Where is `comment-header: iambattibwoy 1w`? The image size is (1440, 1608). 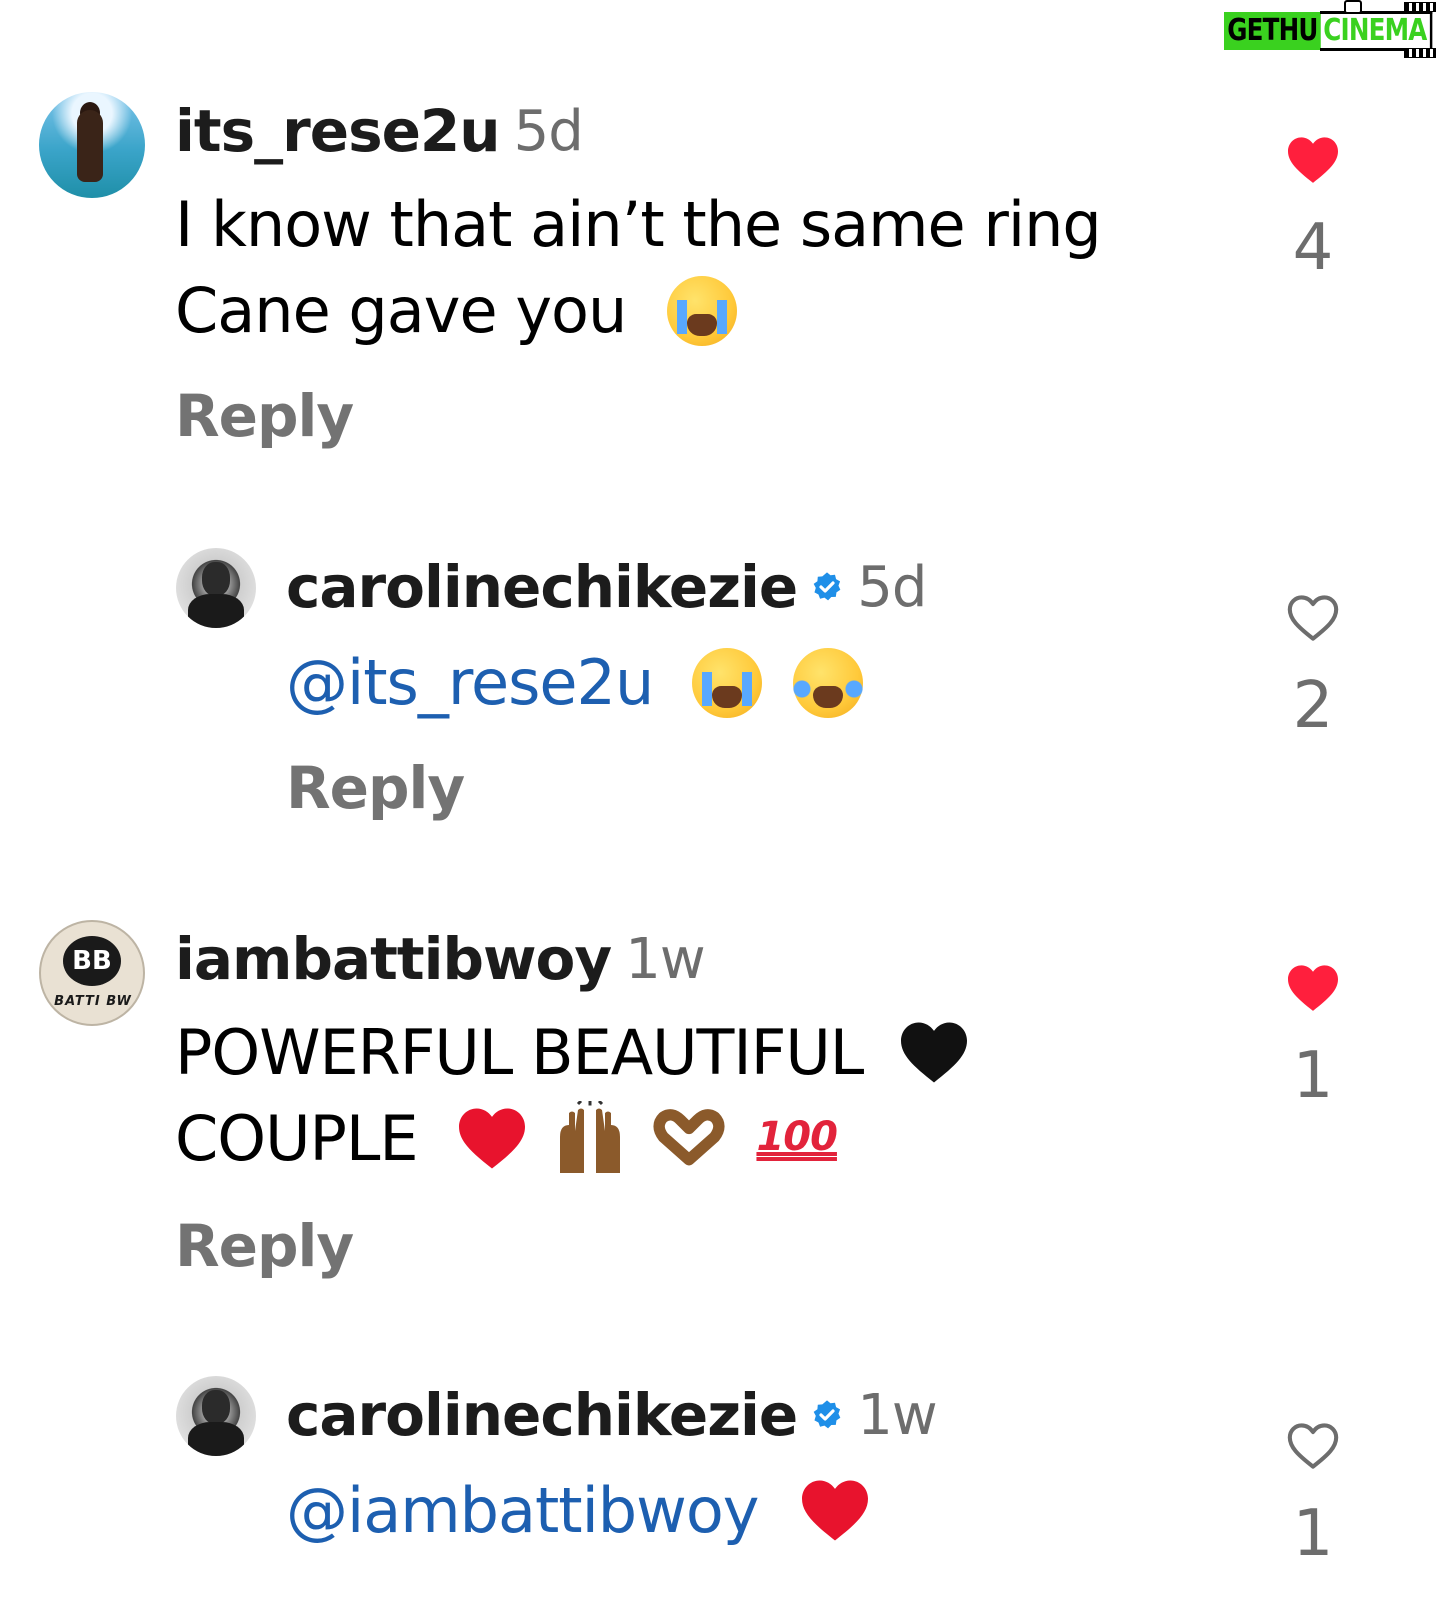
comment-header: iambattibwoy 1w is located at coordinates (440, 959).